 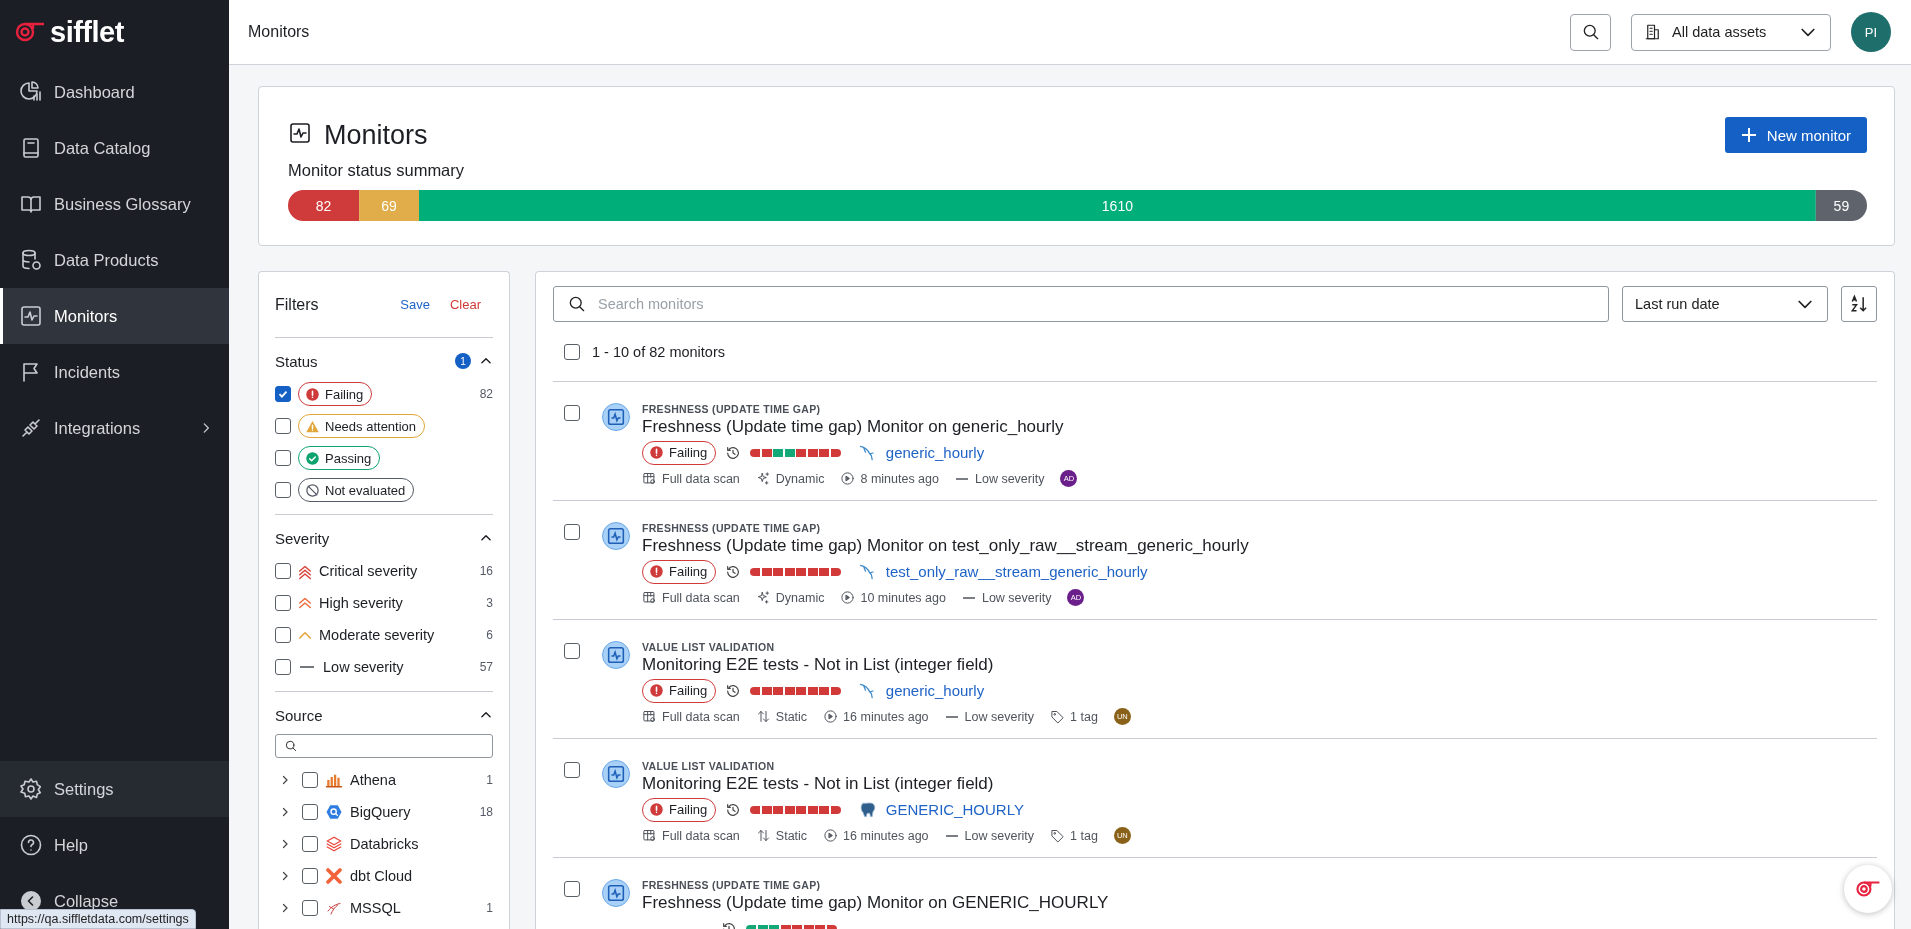 I want to click on monitor-title: Freshness (Update time gap) Monitor on GENERIC_HOURLY, so click(x=875, y=903).